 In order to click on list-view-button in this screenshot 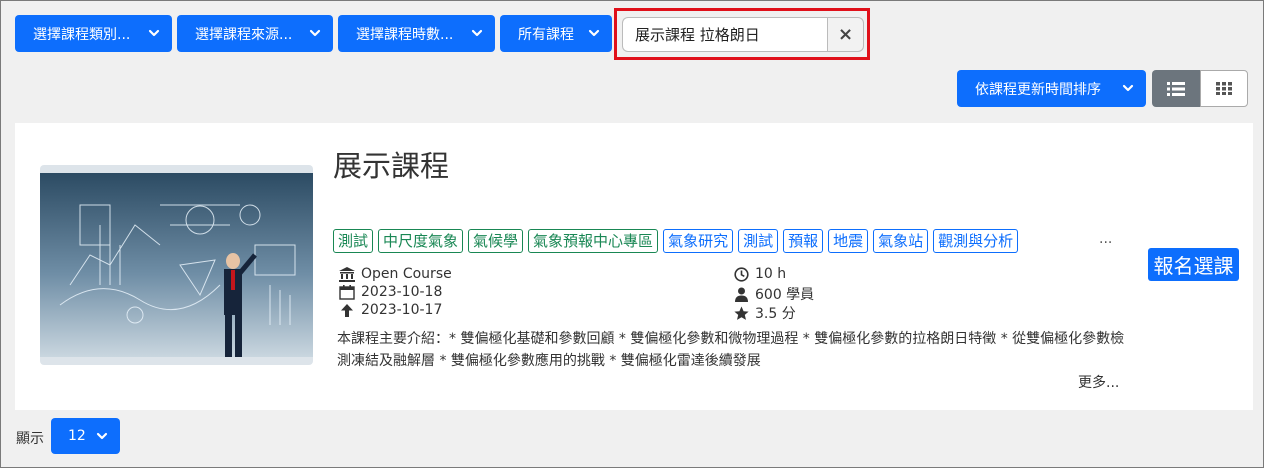, I will do `click(1176, 88)`.